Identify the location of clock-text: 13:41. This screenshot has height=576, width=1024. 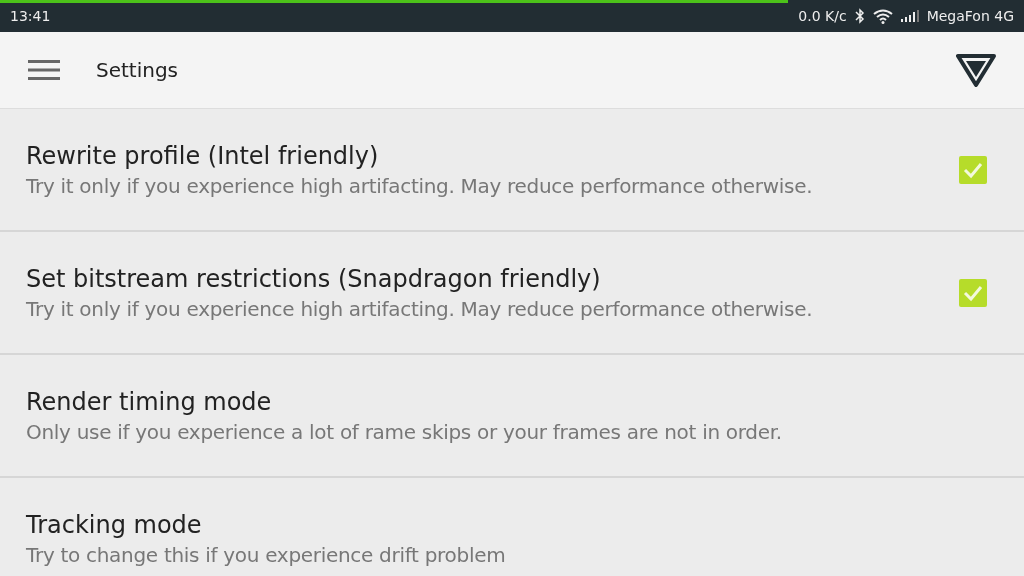
(30, 16).